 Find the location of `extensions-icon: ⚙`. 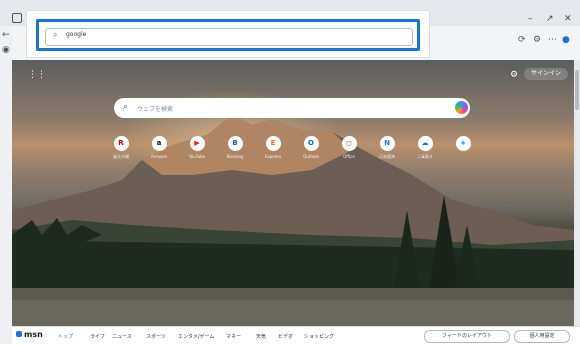

extensions-icon: ⚙ is located at coordinates (537, 40).